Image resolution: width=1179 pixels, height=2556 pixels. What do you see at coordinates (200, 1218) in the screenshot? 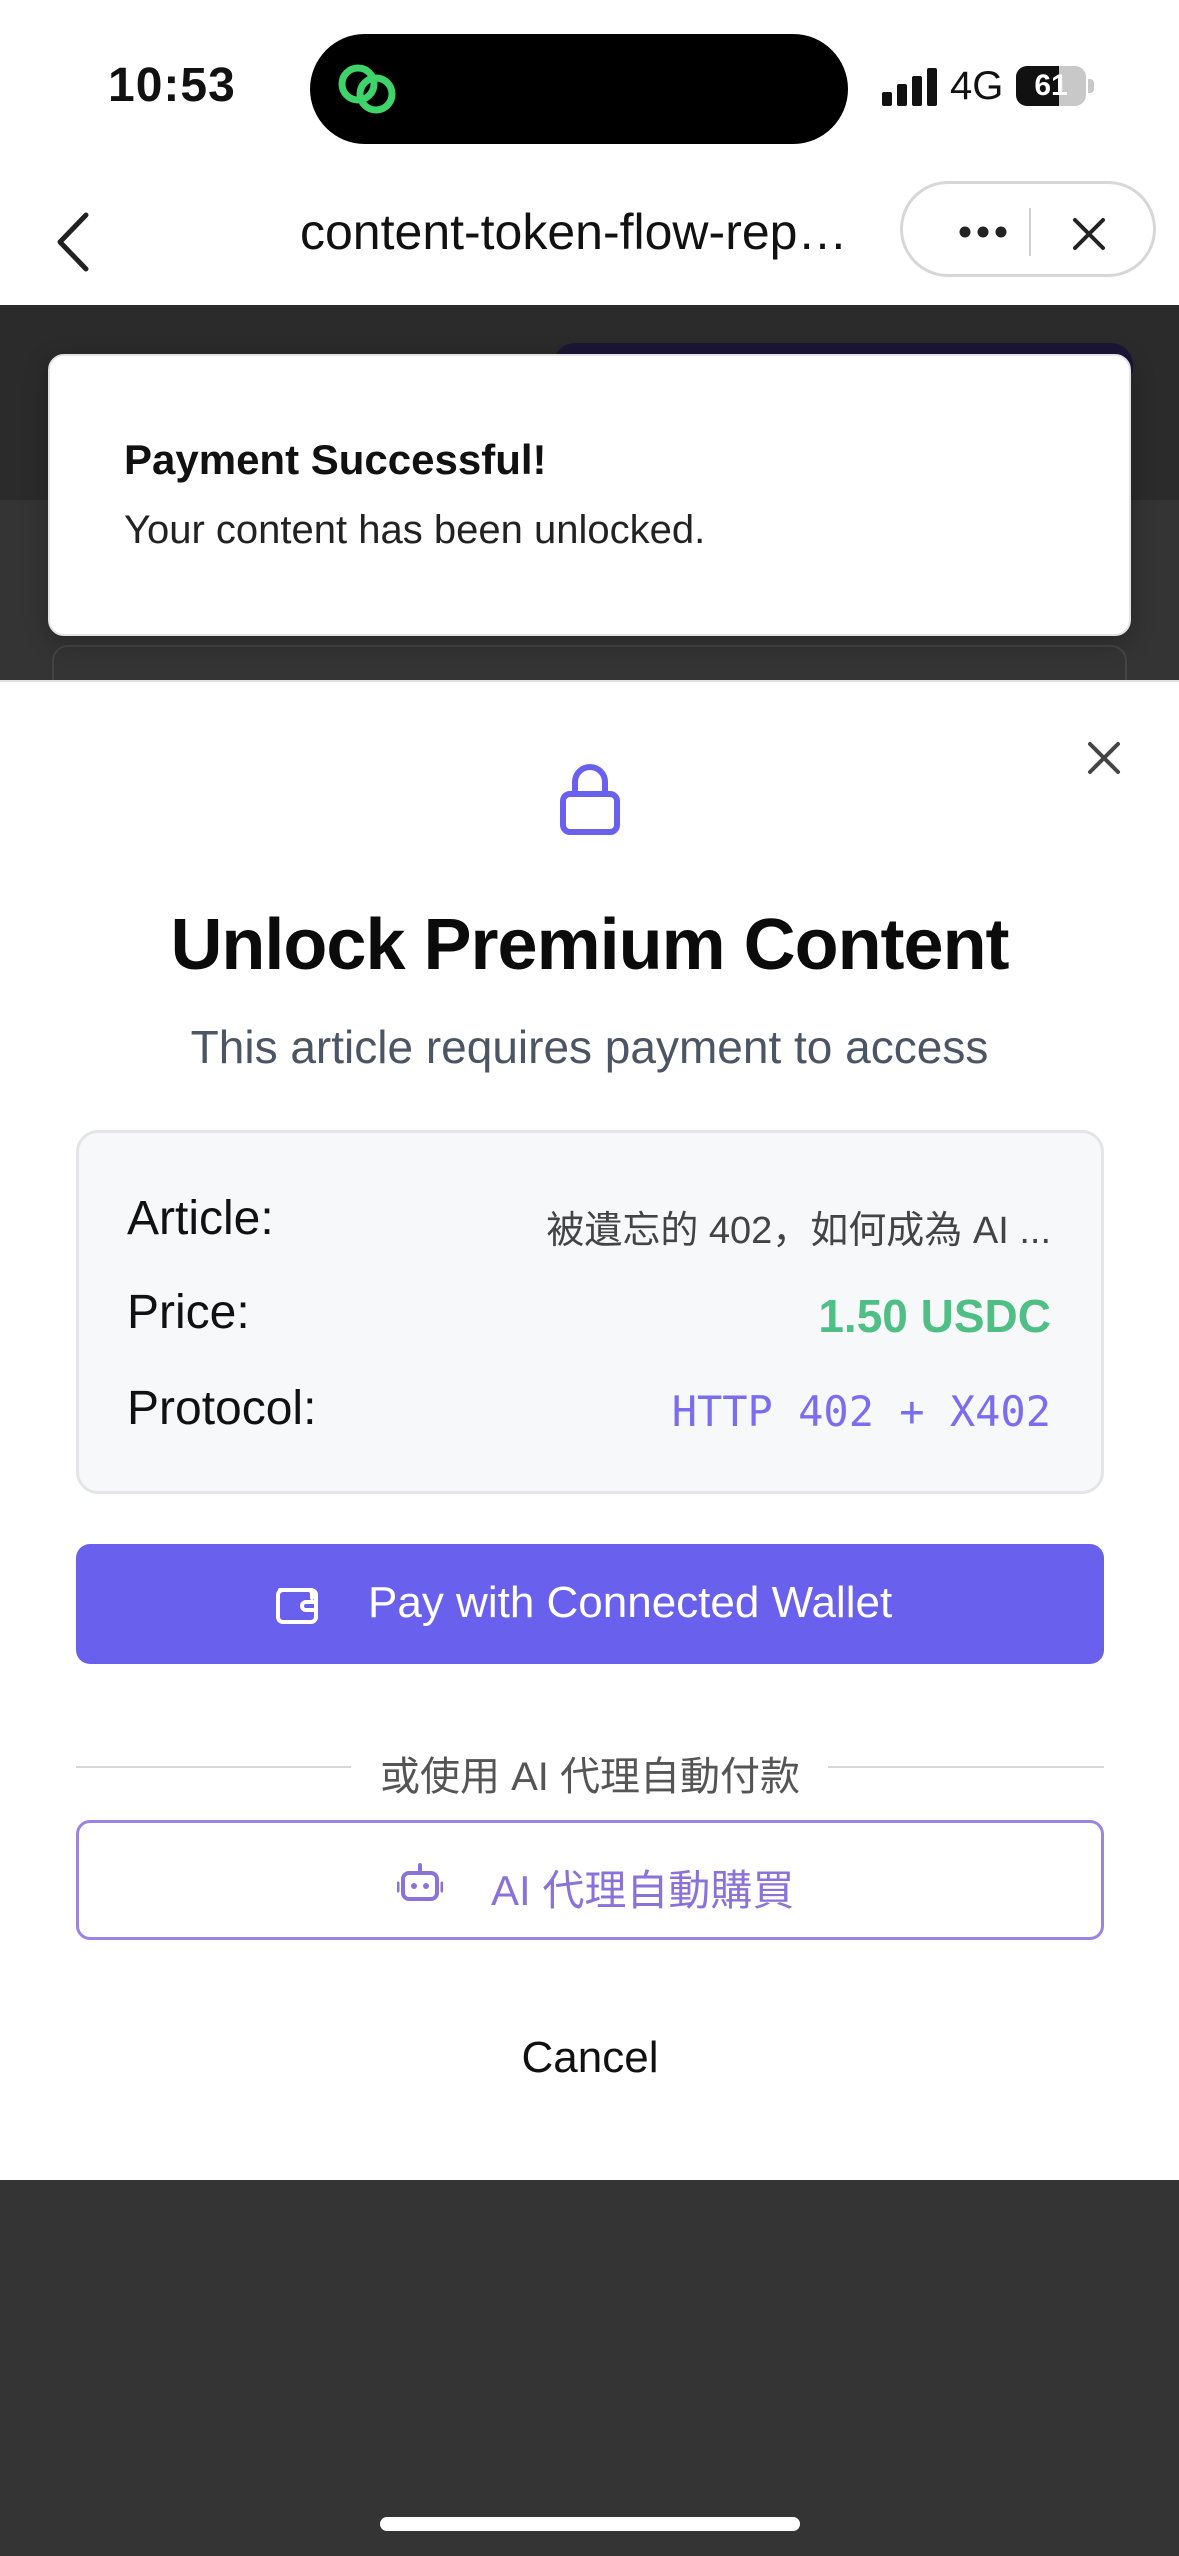
I see `article-label: Article:` at bounding box center [200, 1218].